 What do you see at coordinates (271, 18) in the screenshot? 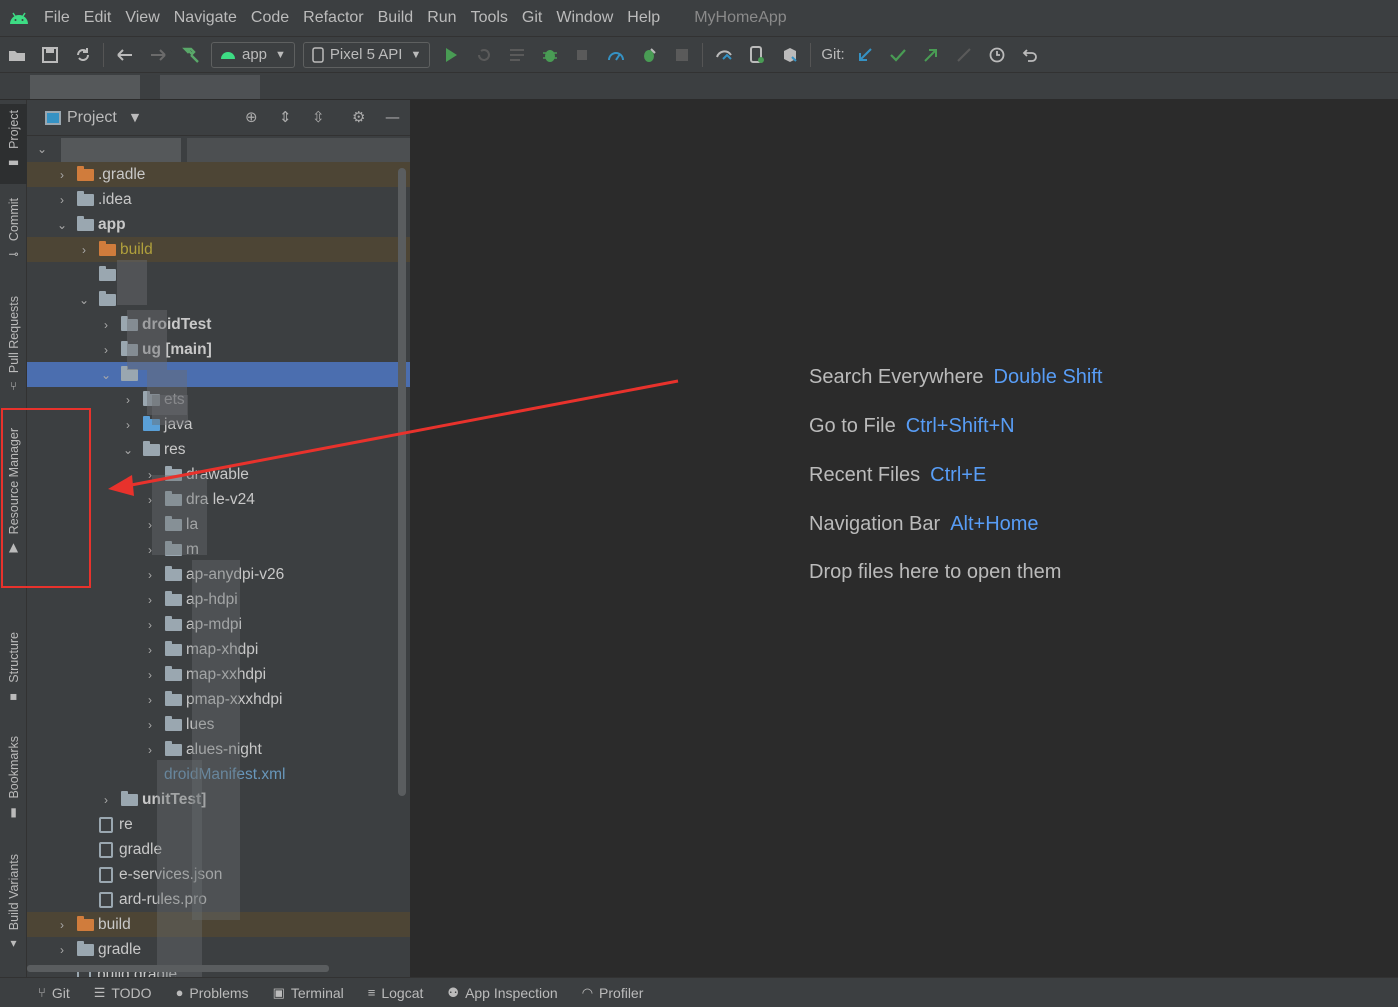
I see `menu-code: Code` at bounding box center [271, 18].